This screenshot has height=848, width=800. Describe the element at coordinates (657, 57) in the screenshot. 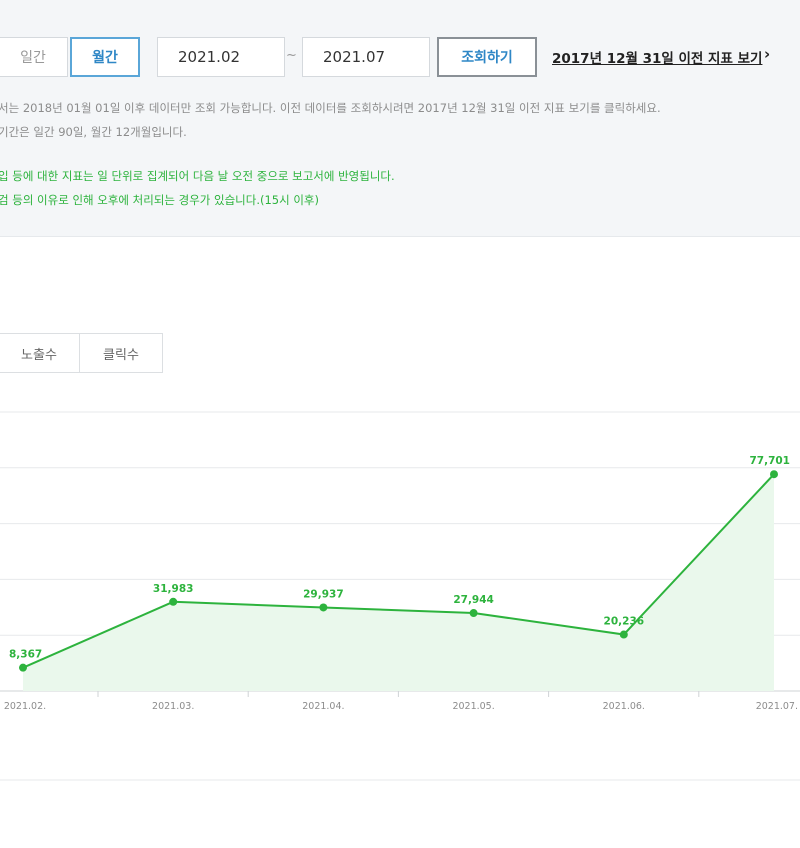

I see `previous-stats-link: 2017년 12월 31일 이전 지표 보기` at that location.